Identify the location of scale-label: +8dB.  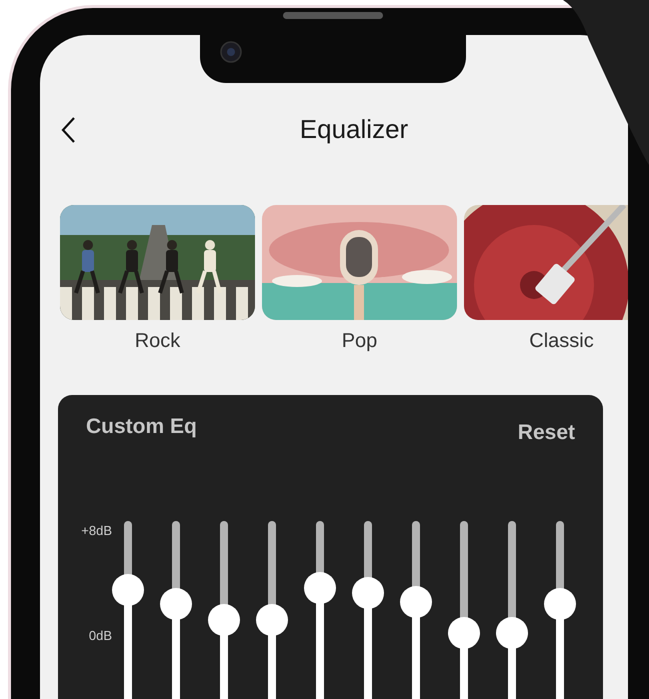
(96, 530).